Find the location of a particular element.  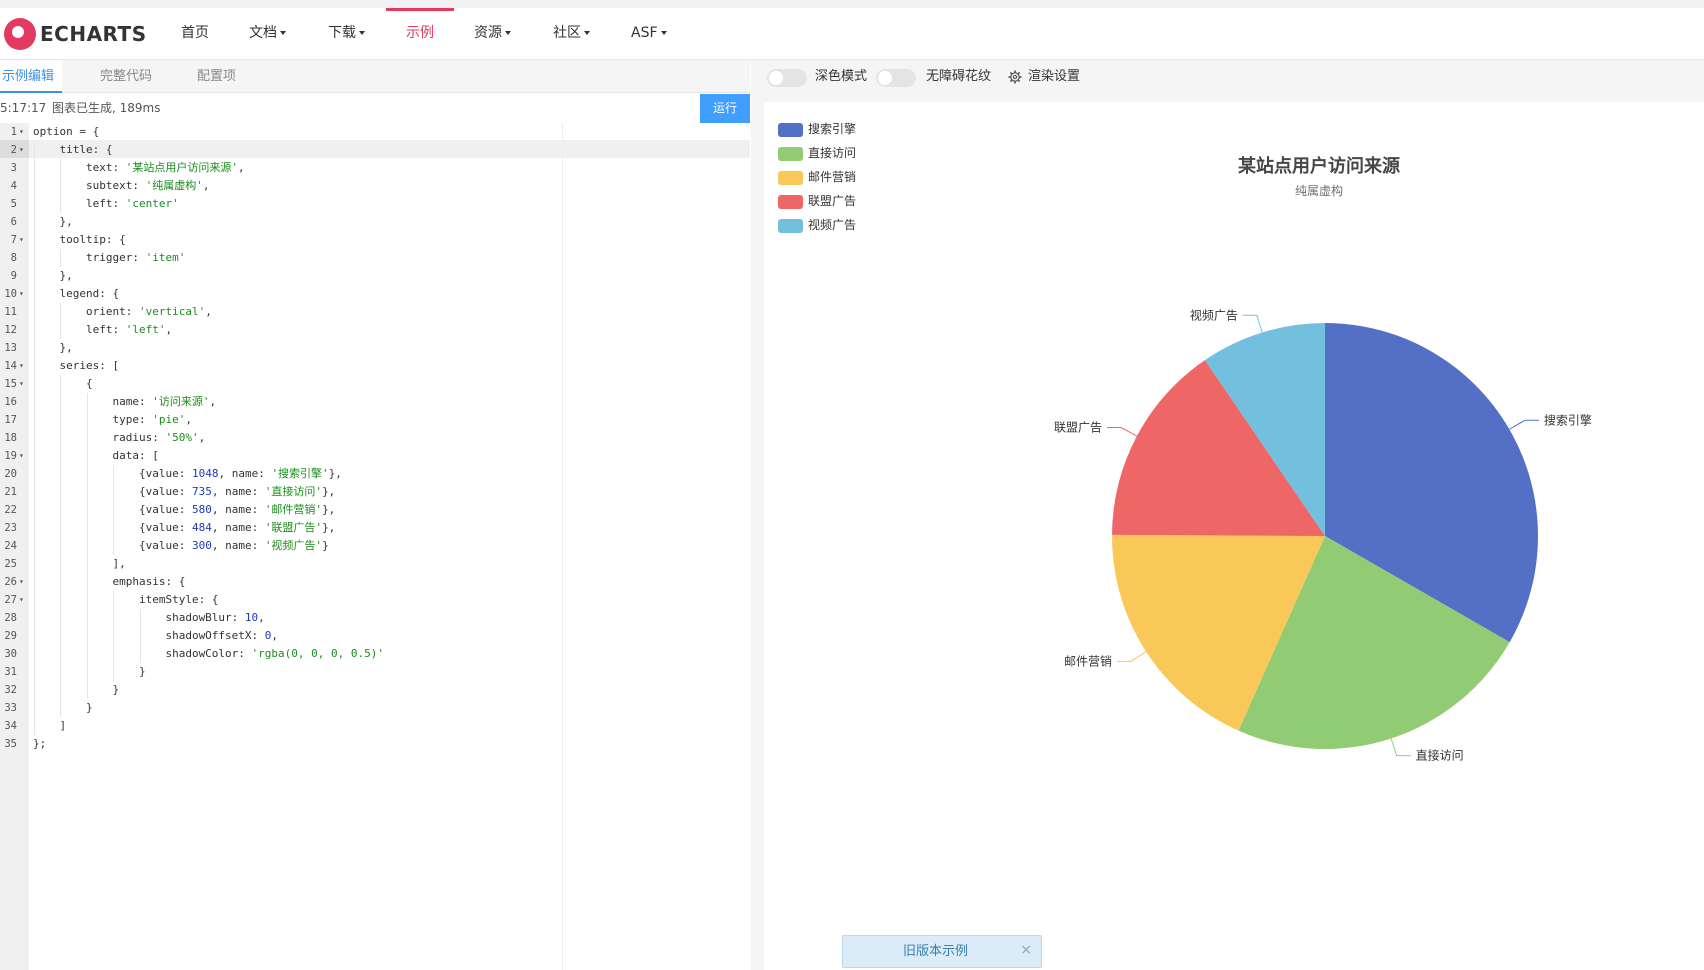

code-line: 25 ], is located at coordinates (375, 564).